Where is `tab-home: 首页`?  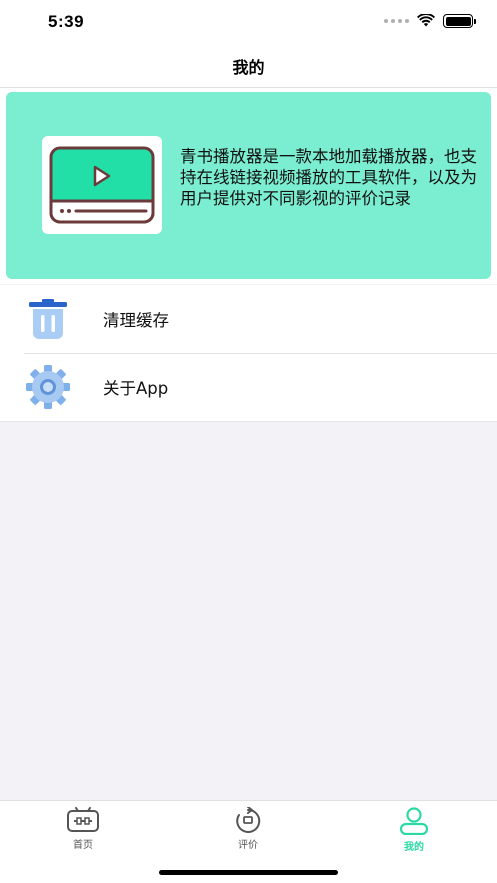 tab-home: 首页 is located at coordinates (83, 831).